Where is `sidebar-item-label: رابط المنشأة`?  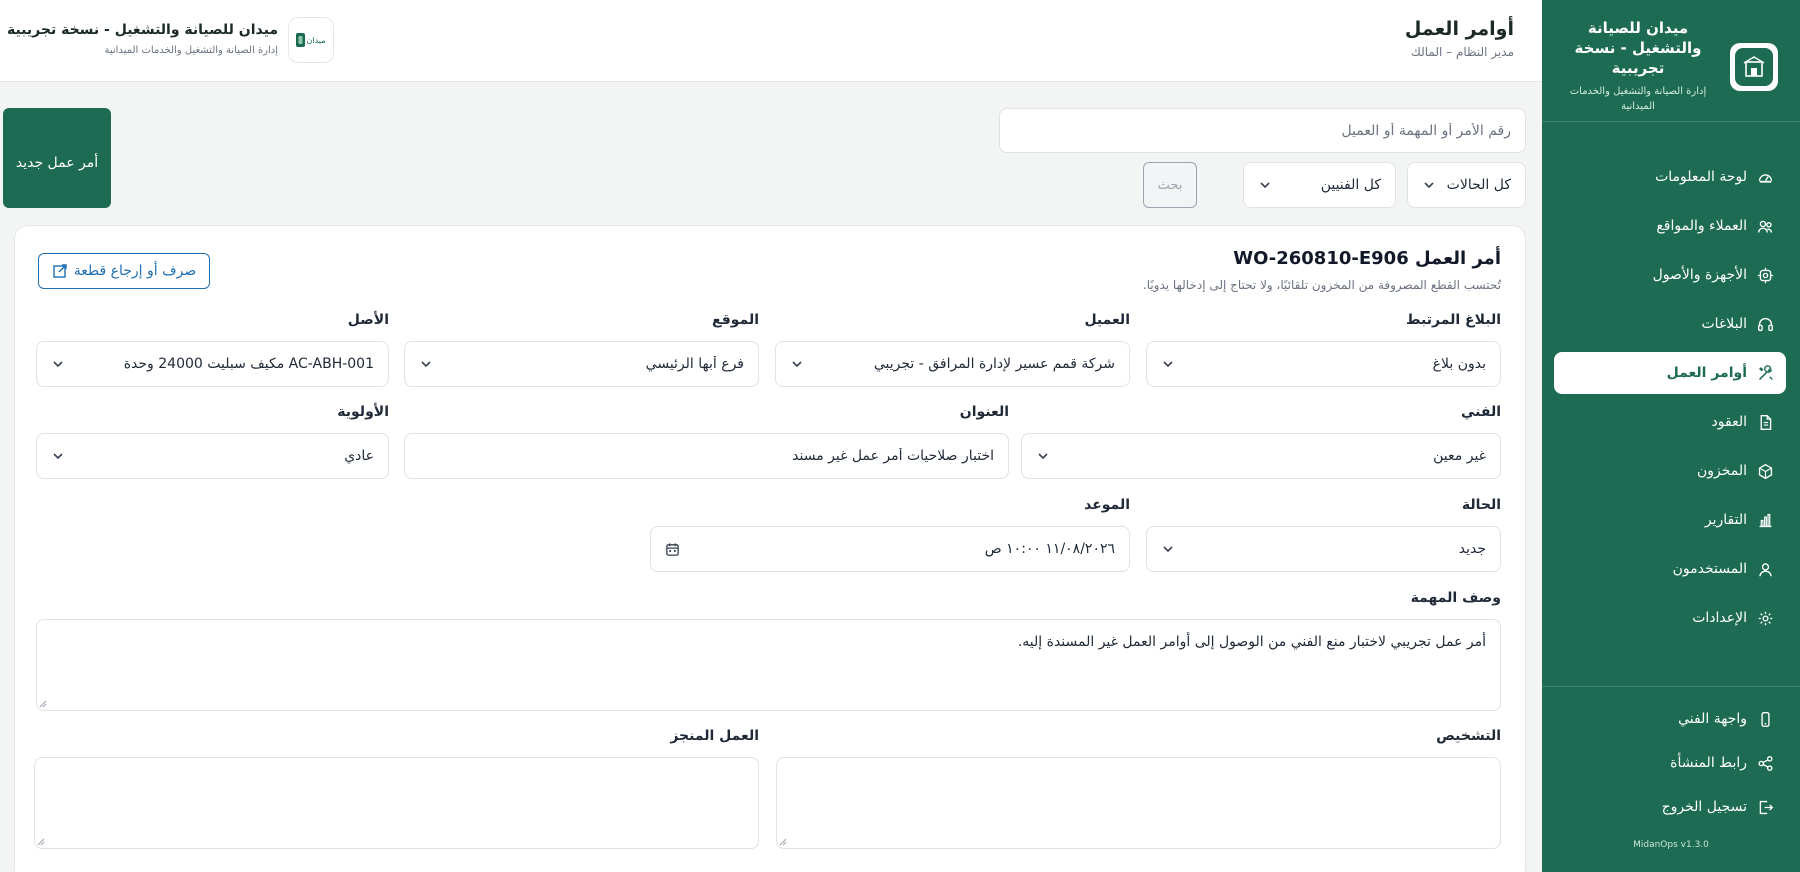
sidebar-item-label: رابط المنشأة is located at coordinates (1708, 763).